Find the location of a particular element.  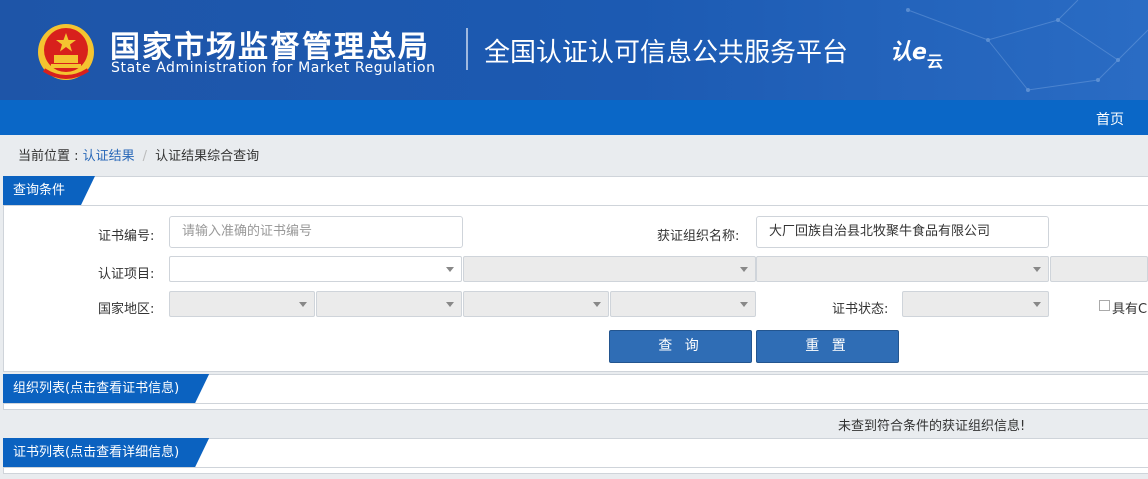

national-emblem-icon is located at coordinates (66, 52).